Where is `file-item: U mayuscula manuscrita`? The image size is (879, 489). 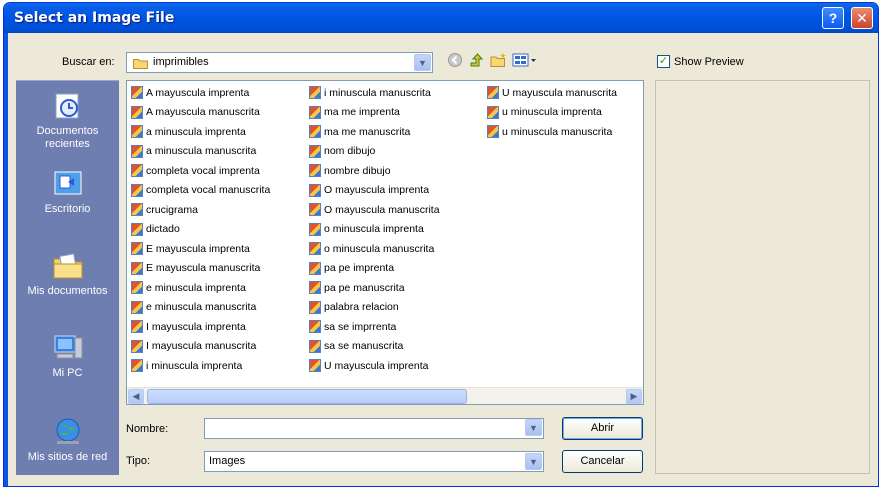 file-item: U mayuscula manuscrita is located at coordinates (552, 93).